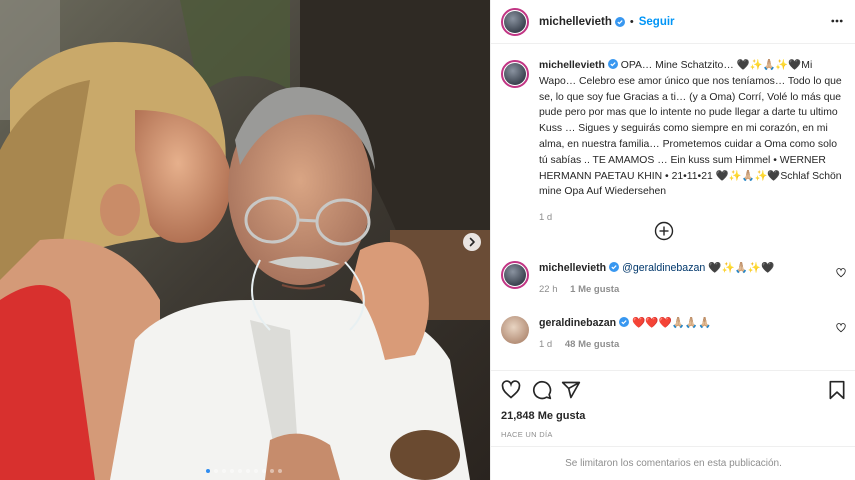  I want to click on comment-text: geraldinebazan ❤️❤️❤️🙏🏼🙏🏼🙏🏼, so click(691, 322).